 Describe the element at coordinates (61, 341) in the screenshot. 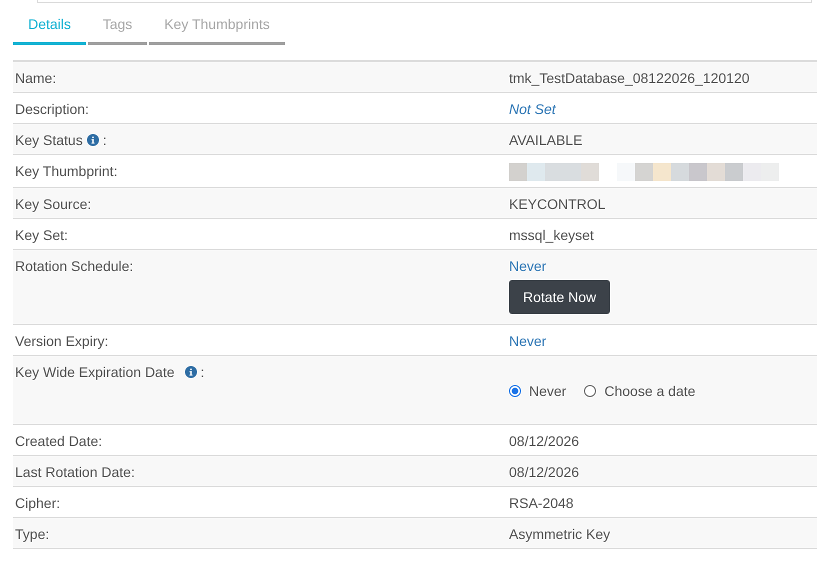

I see `field-label: Version Expiry:` at that location.